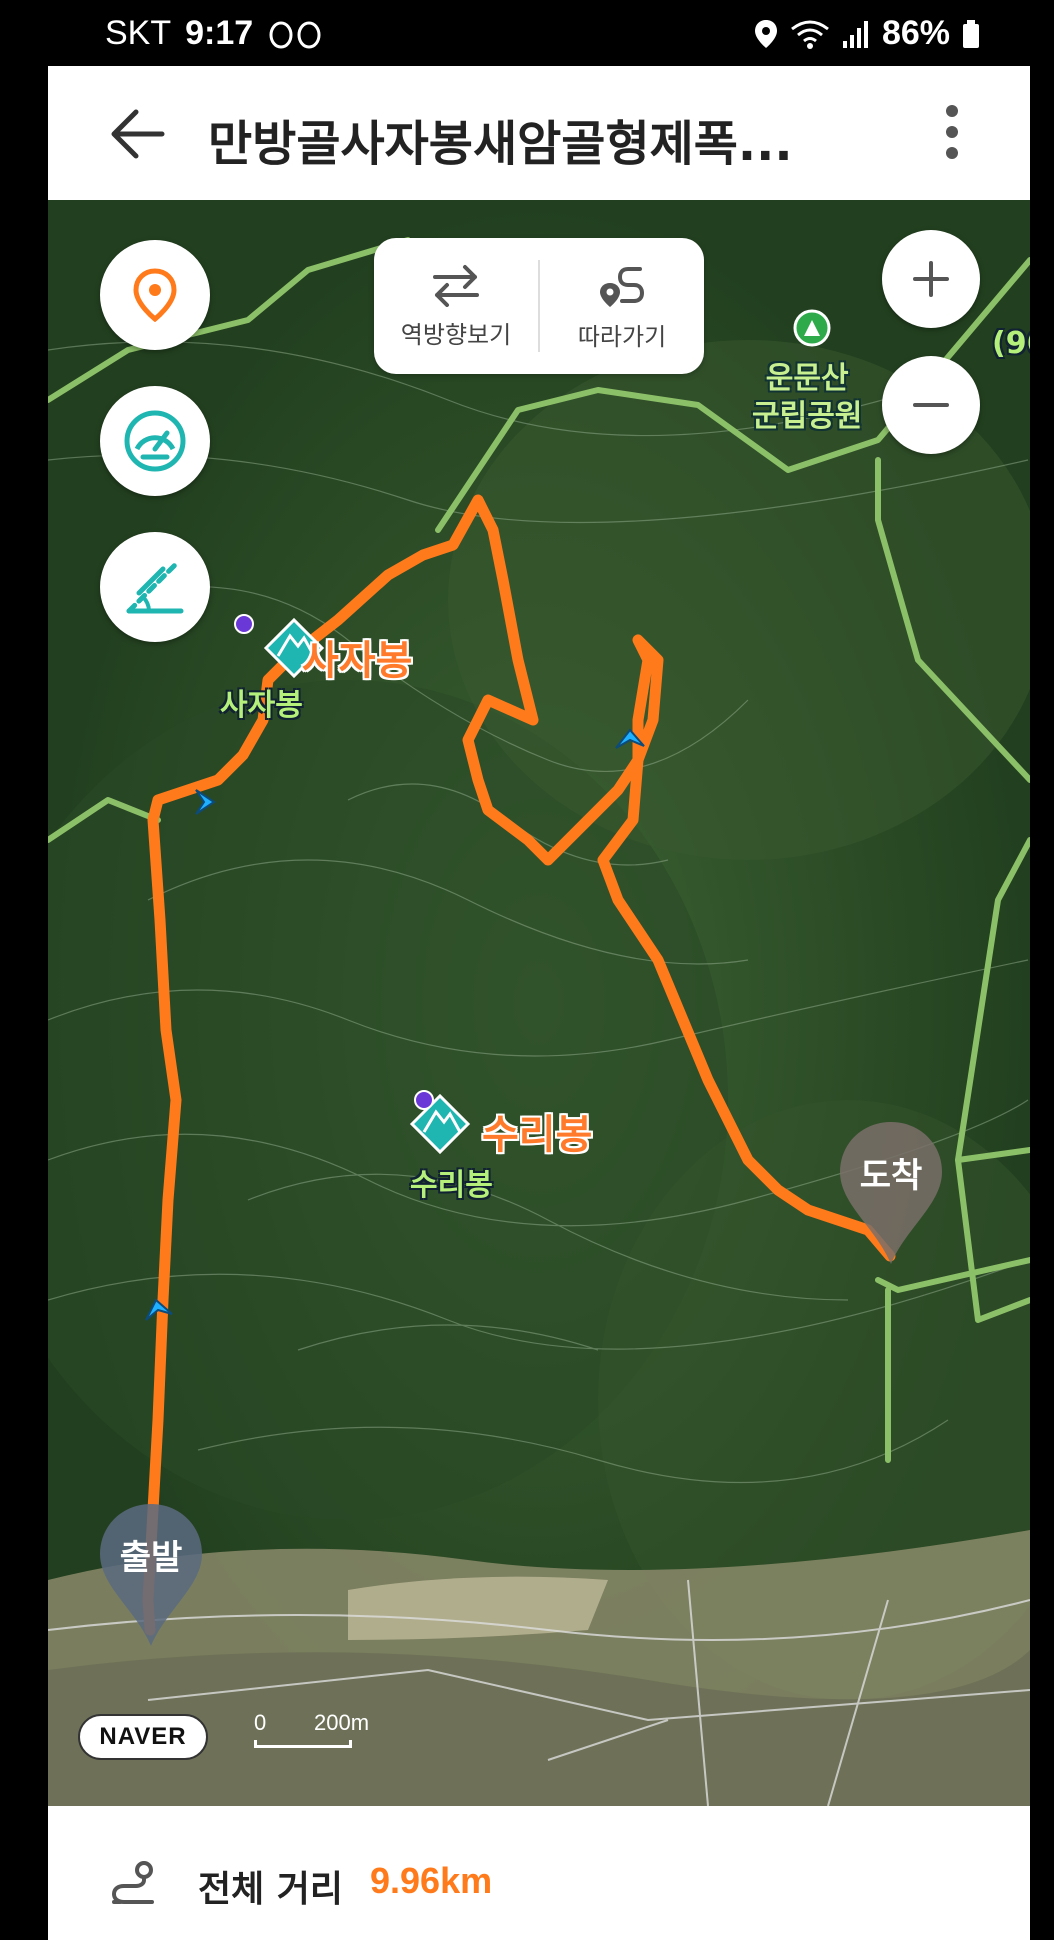  I want to click on back-arrow-icon, so click(138, 134).